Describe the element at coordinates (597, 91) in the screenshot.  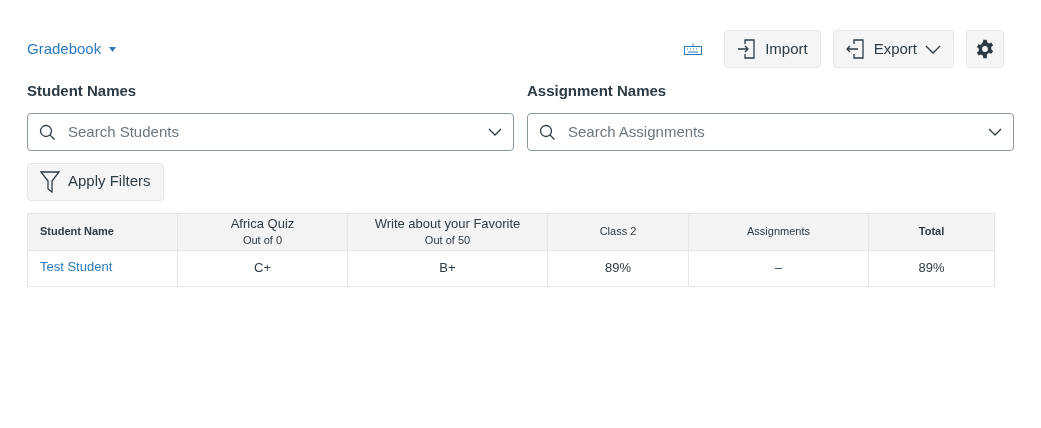
I see `filter-label: Assignment Names` at that location.